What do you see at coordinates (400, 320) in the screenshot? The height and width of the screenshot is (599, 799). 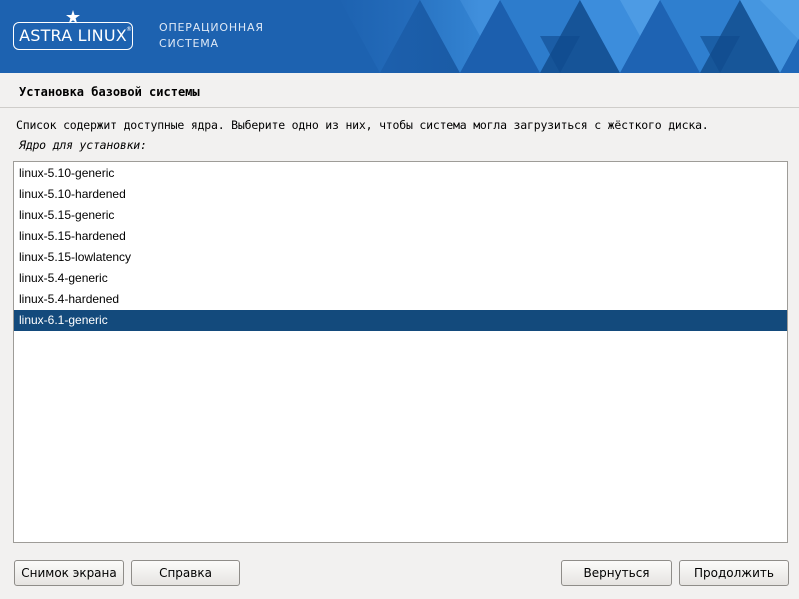 I see `kernel-list-item: linux-6.1-generic` at bounding box center [400, 320].